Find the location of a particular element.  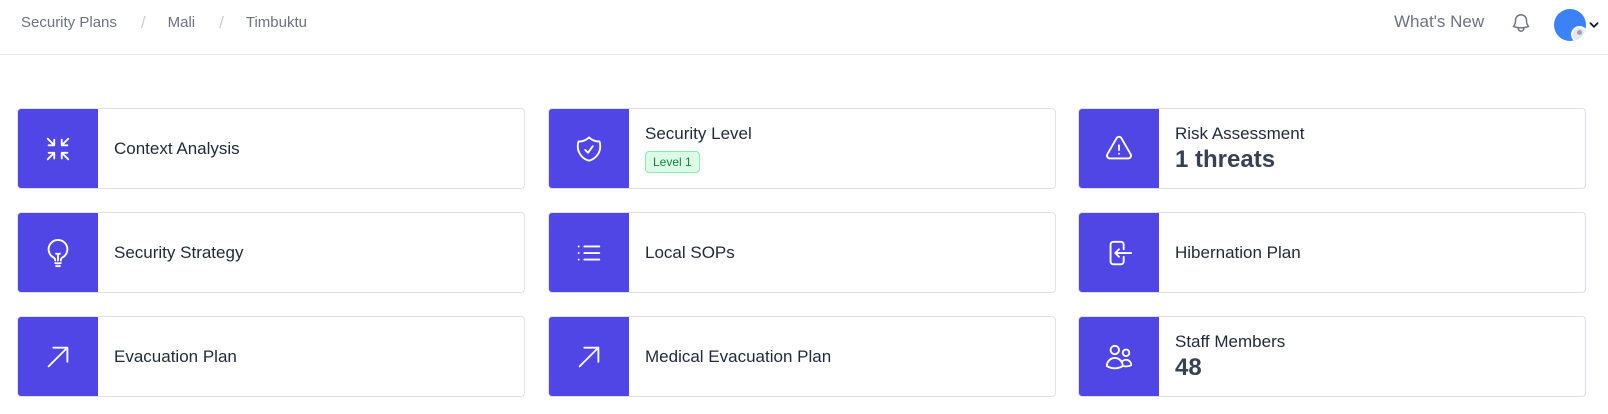

card-risk-assessment: Risk Assessment 1 threats is located at coordinates (1332, 148).